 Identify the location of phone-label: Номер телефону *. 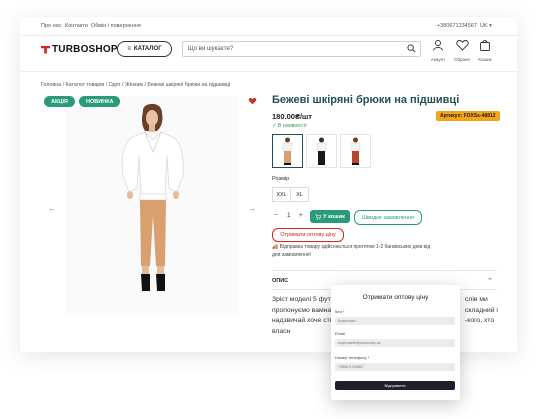
(352, 357).